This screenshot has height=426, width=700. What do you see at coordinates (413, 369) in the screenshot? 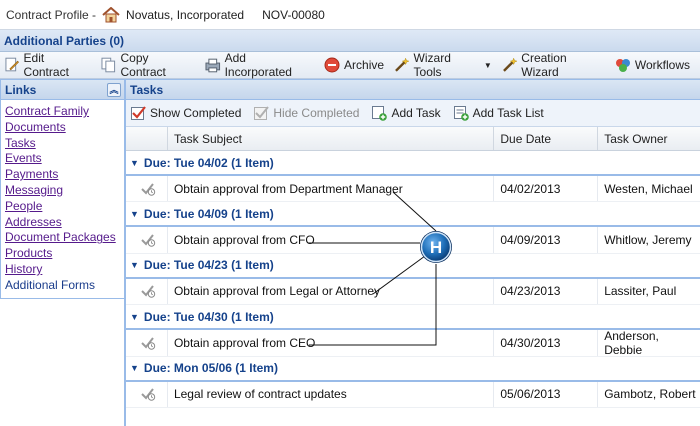
I see `group-row: ▼ Due: Mon 05/06 (1 Item)` at bounding box center [413, 369].